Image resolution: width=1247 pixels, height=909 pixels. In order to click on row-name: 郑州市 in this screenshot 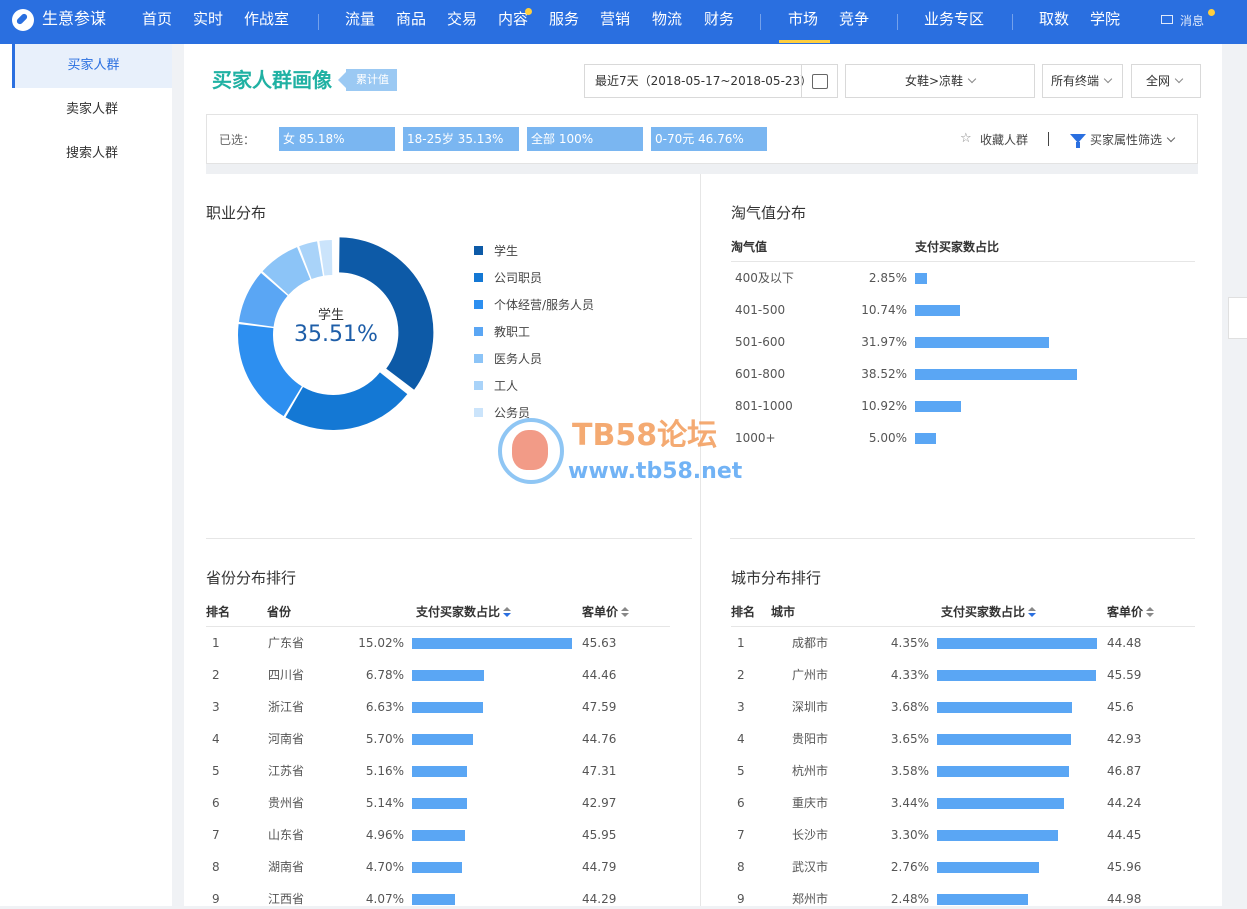, I will do `click(810, 899)`.